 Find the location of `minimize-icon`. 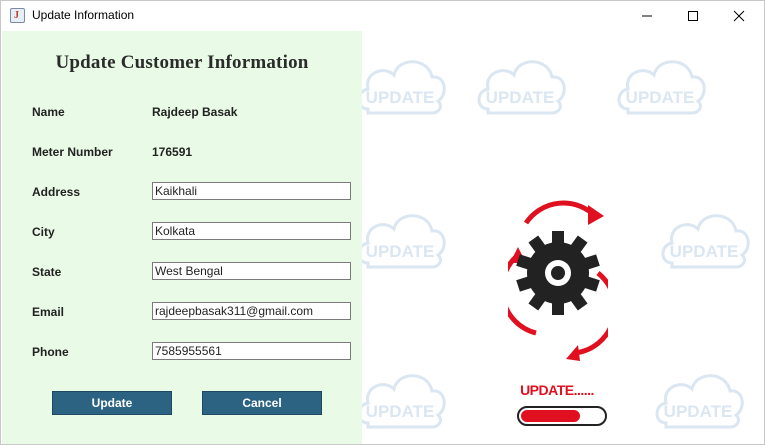

minimize-icon is located at coordinates (647, 15).